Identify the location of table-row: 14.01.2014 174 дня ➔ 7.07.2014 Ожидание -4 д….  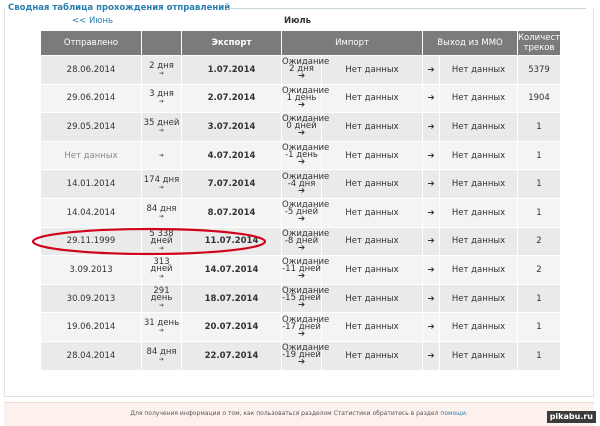
(301, 184).